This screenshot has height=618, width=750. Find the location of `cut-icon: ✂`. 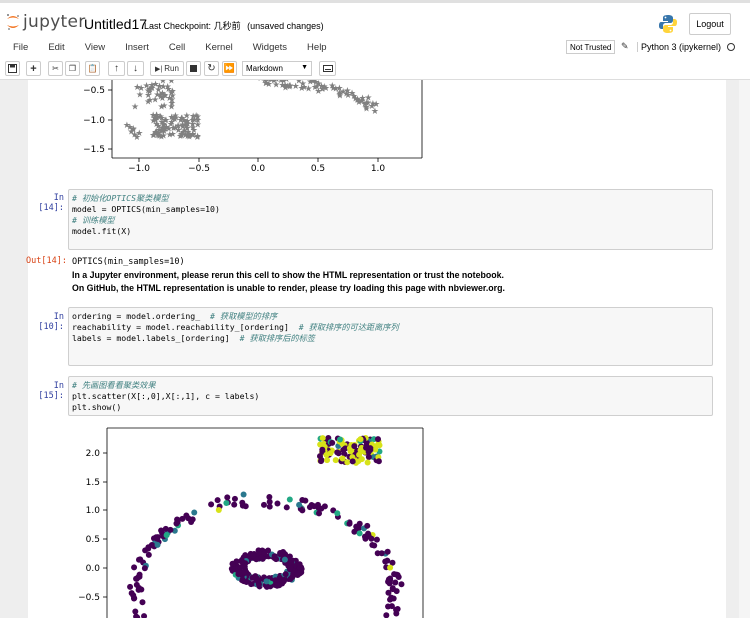

cut-icon: ✂ is located at coordinates (55, 68).